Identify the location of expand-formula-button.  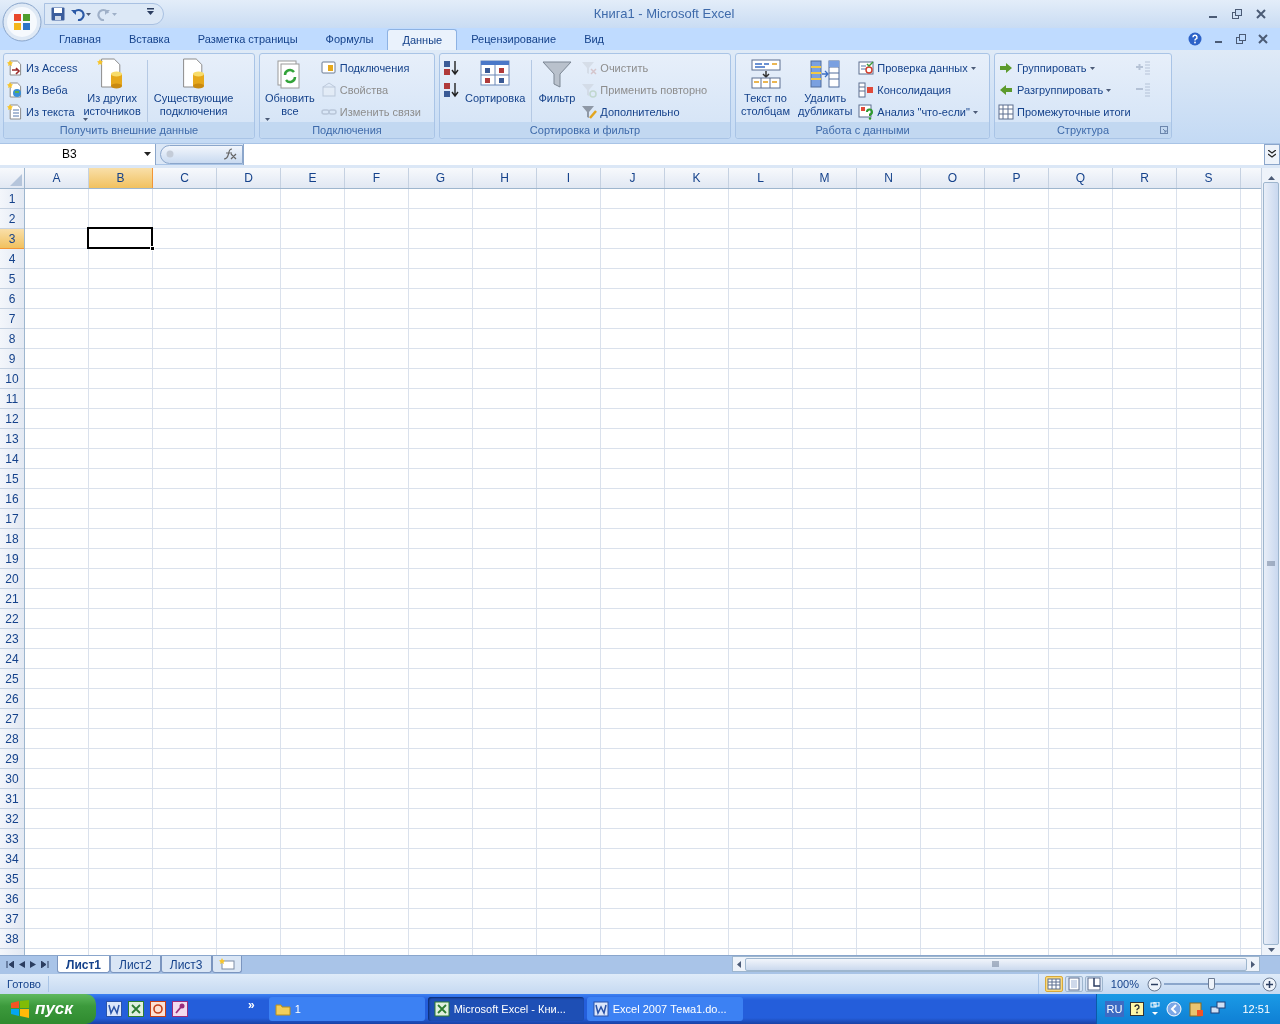
(1272, 154).